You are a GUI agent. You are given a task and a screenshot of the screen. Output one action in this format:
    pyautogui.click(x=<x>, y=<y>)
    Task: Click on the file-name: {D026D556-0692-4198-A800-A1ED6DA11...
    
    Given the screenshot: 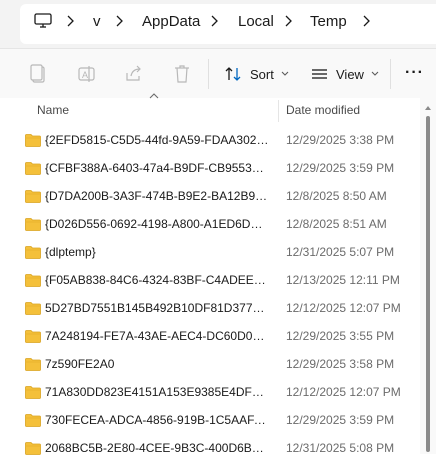 What is the action you would take?
    pyautogui.click(x=157, y=224)
    